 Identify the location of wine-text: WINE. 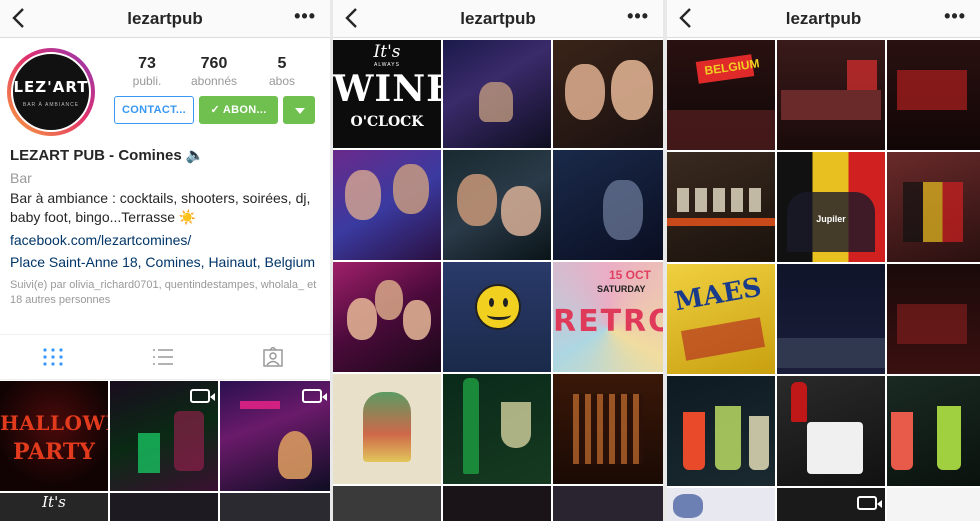
(387, 89).